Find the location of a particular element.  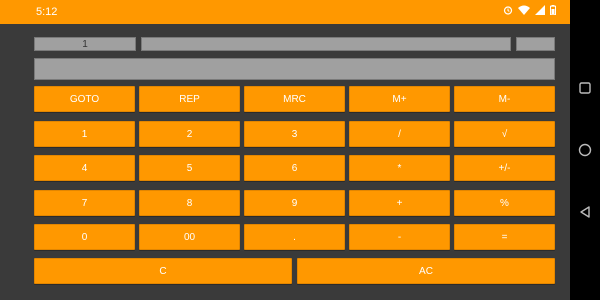

alarm-icon is located at coordinates (508, 10).